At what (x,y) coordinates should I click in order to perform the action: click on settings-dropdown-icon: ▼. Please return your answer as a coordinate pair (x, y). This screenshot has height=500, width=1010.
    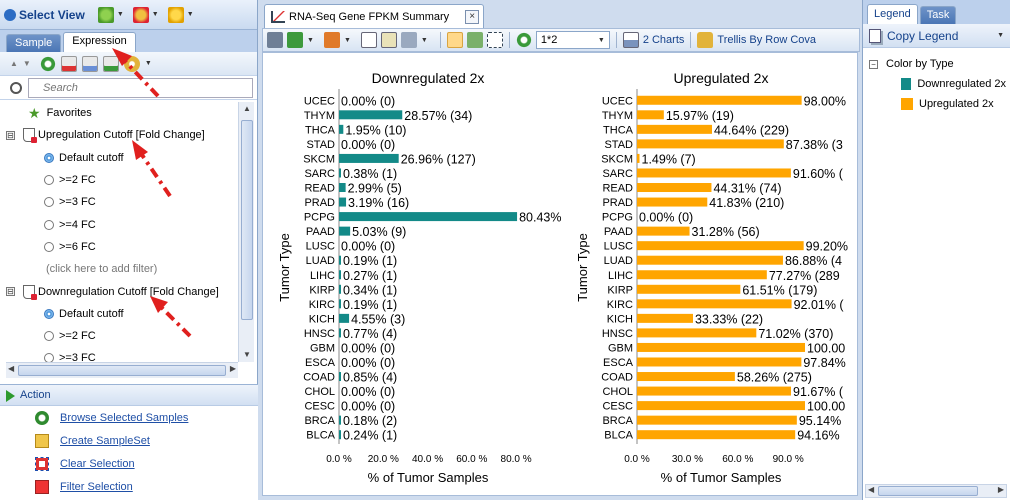
    Looking at the image, I should click on (148, 63).